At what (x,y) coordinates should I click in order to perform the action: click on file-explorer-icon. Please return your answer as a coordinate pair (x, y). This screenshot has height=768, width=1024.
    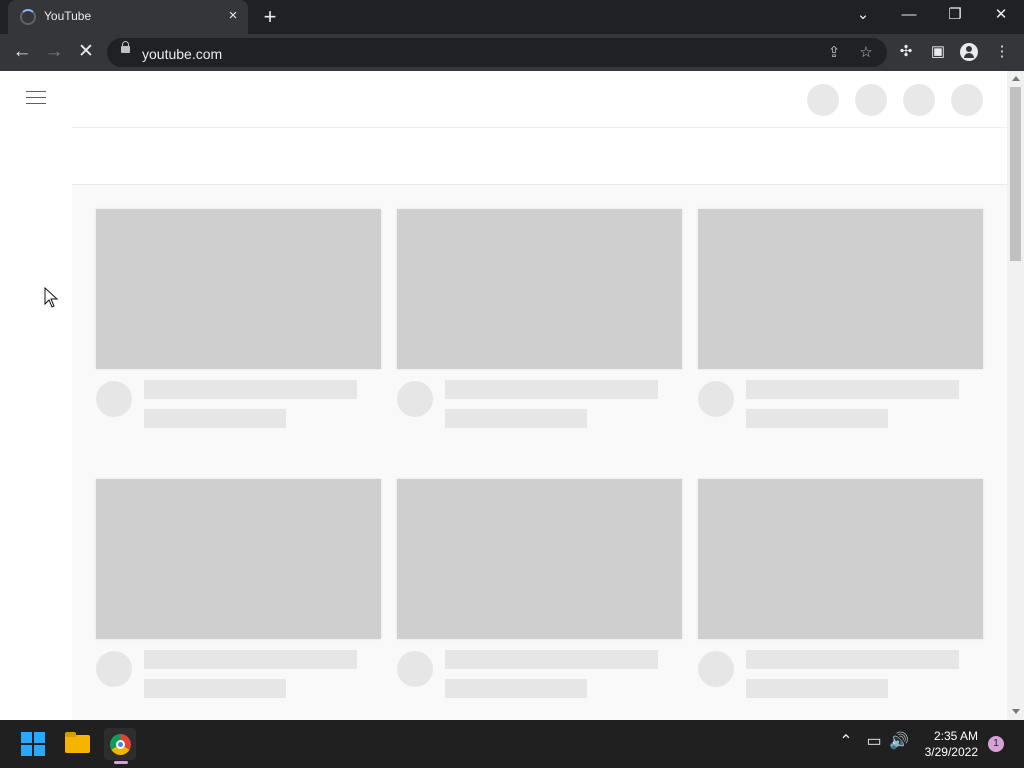
    Looking at the image, I should click on (77, 744).